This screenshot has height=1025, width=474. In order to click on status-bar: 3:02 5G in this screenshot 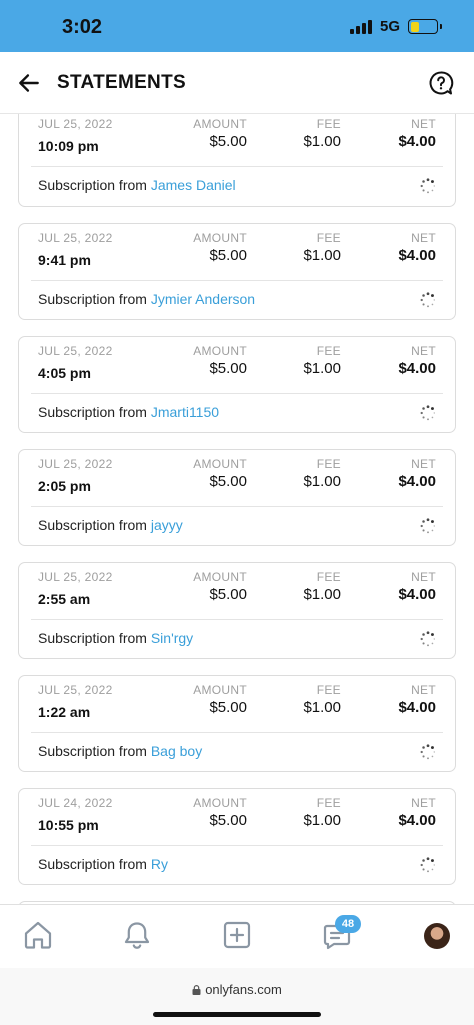, I will do `click(237, 26)`.